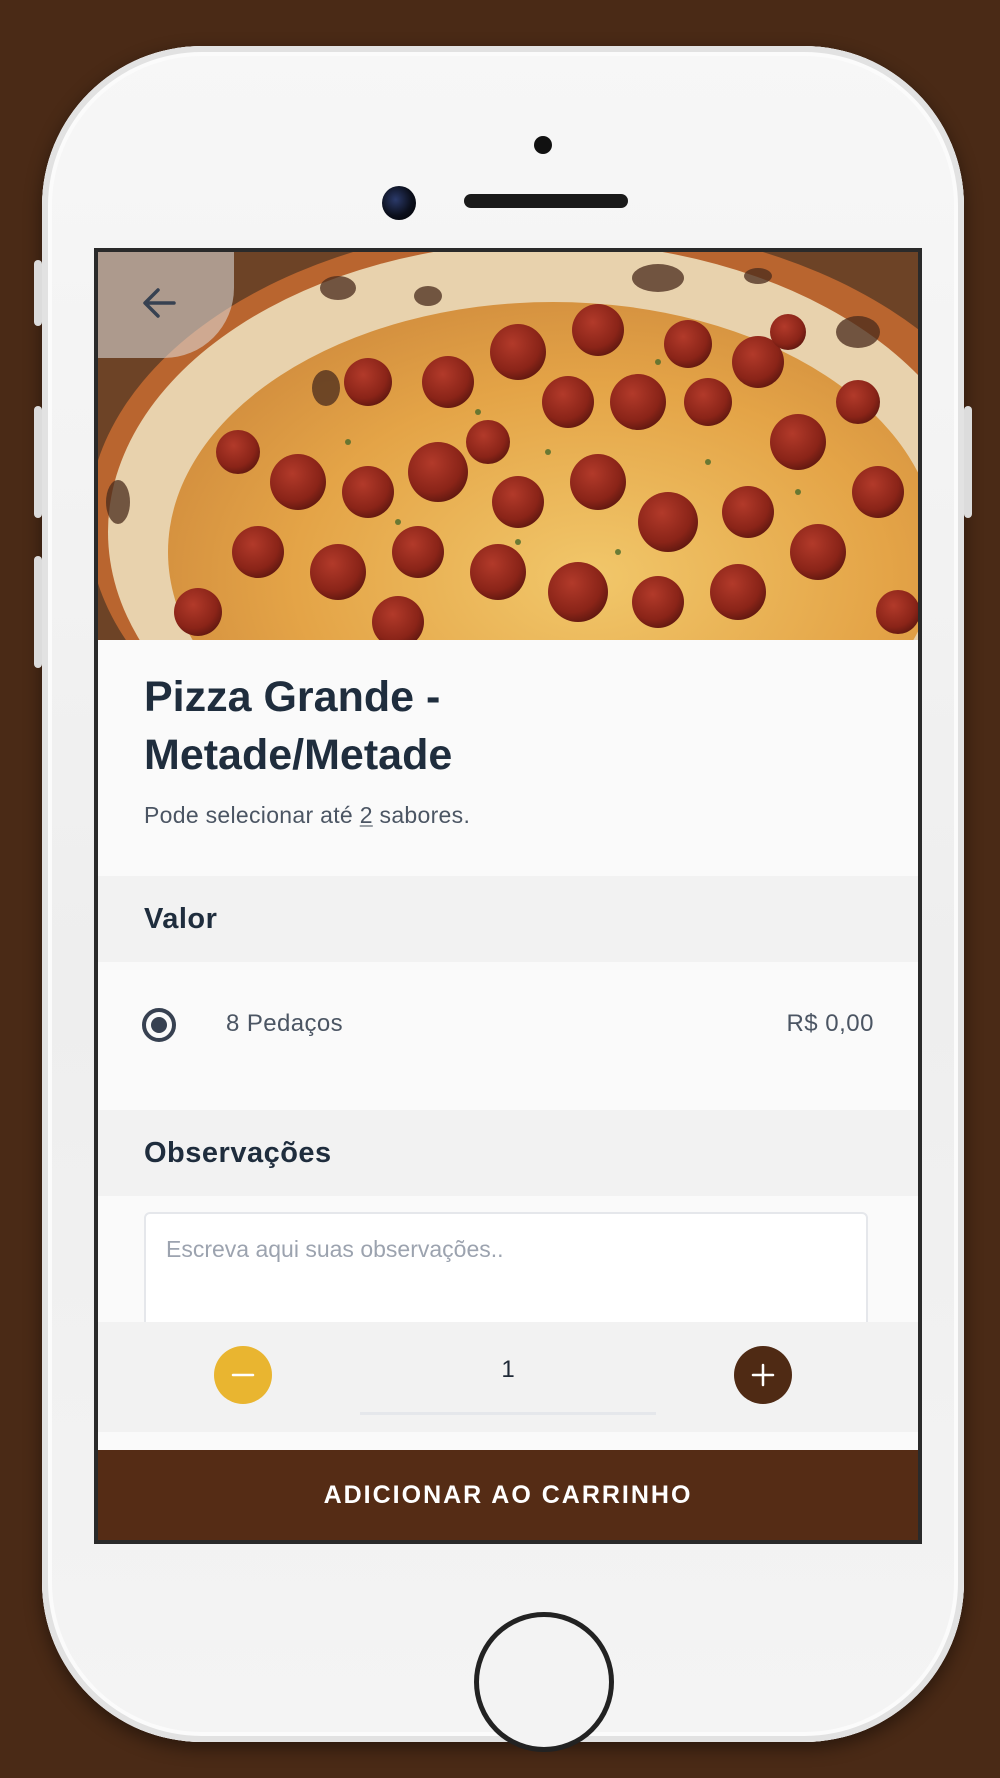 The image size is (1000, 1778). I want to click on front-camera, so click(399, 203).